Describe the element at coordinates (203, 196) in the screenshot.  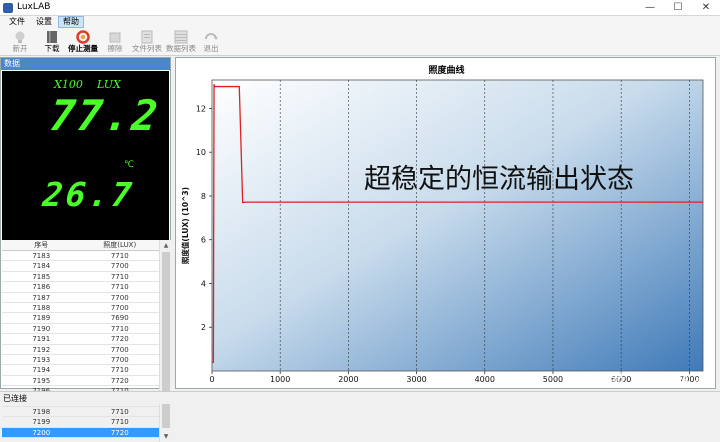
I see `y-tick-label: 8` at that location.